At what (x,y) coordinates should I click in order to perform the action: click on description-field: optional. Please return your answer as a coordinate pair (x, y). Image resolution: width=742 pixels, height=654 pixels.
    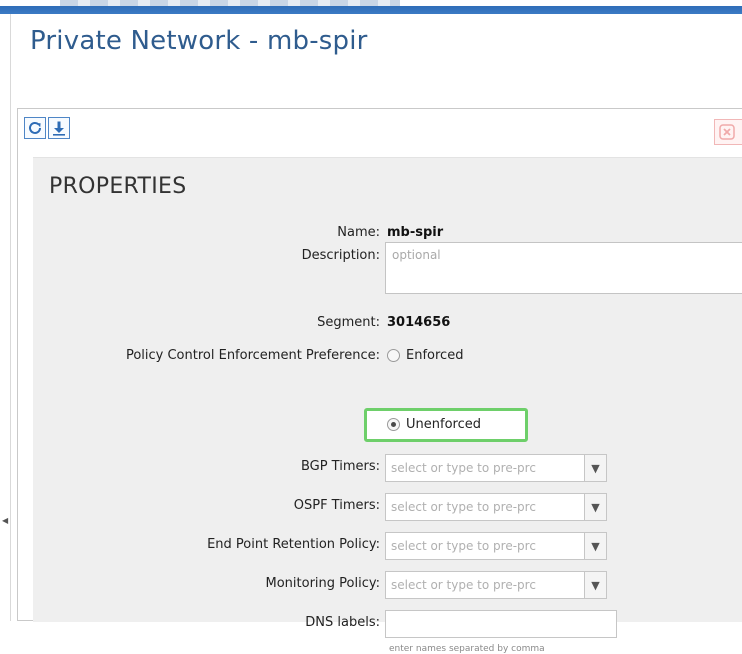
    Looking at the image, I should click on (563, 268).